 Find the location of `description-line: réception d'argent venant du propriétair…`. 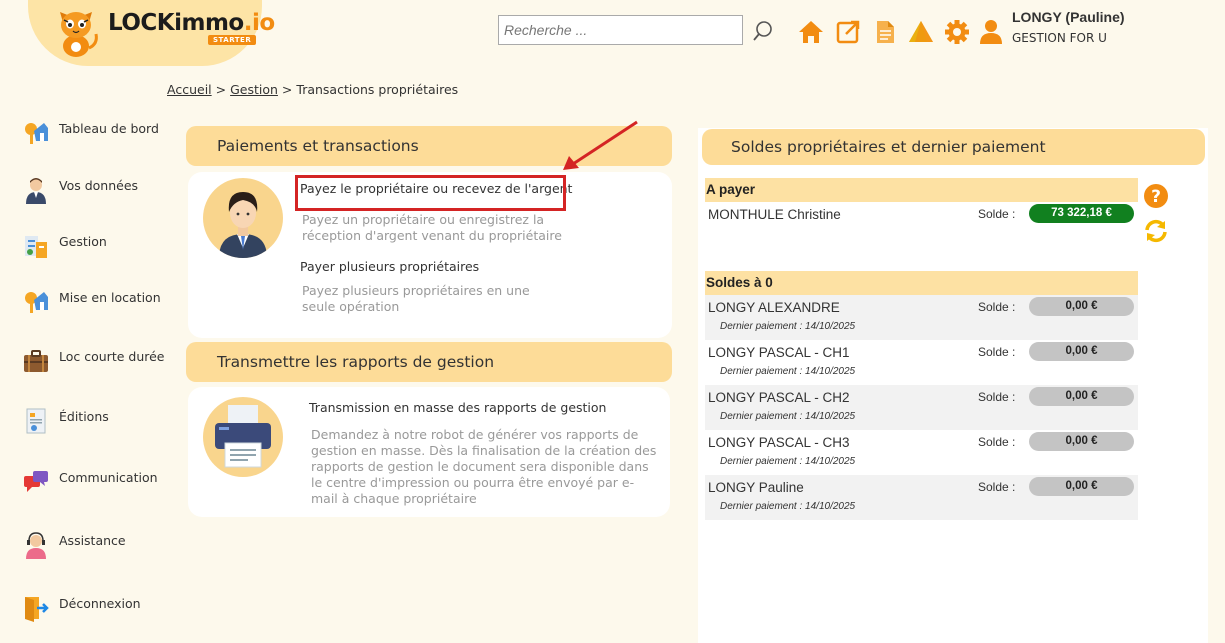

description-line: réception d'argent venant du propriétair… is located at coordinates (432, 235).